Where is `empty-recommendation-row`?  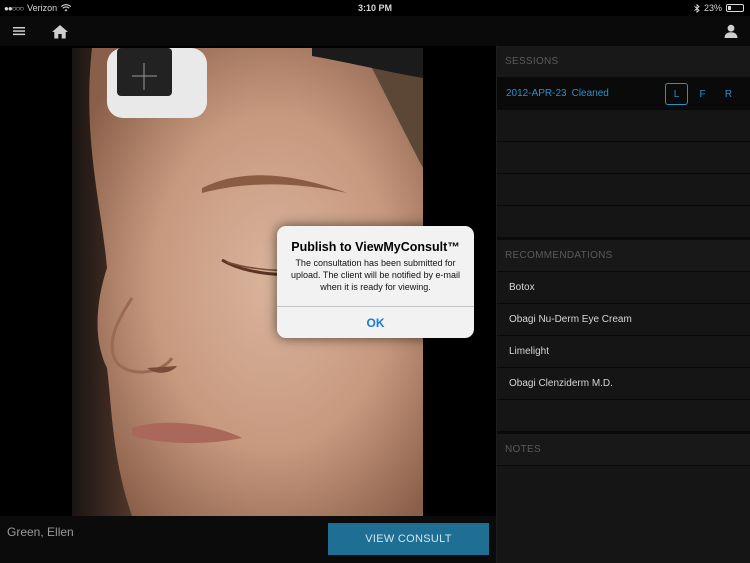
empty-recommendation-row is located at coordinates (623, 416).